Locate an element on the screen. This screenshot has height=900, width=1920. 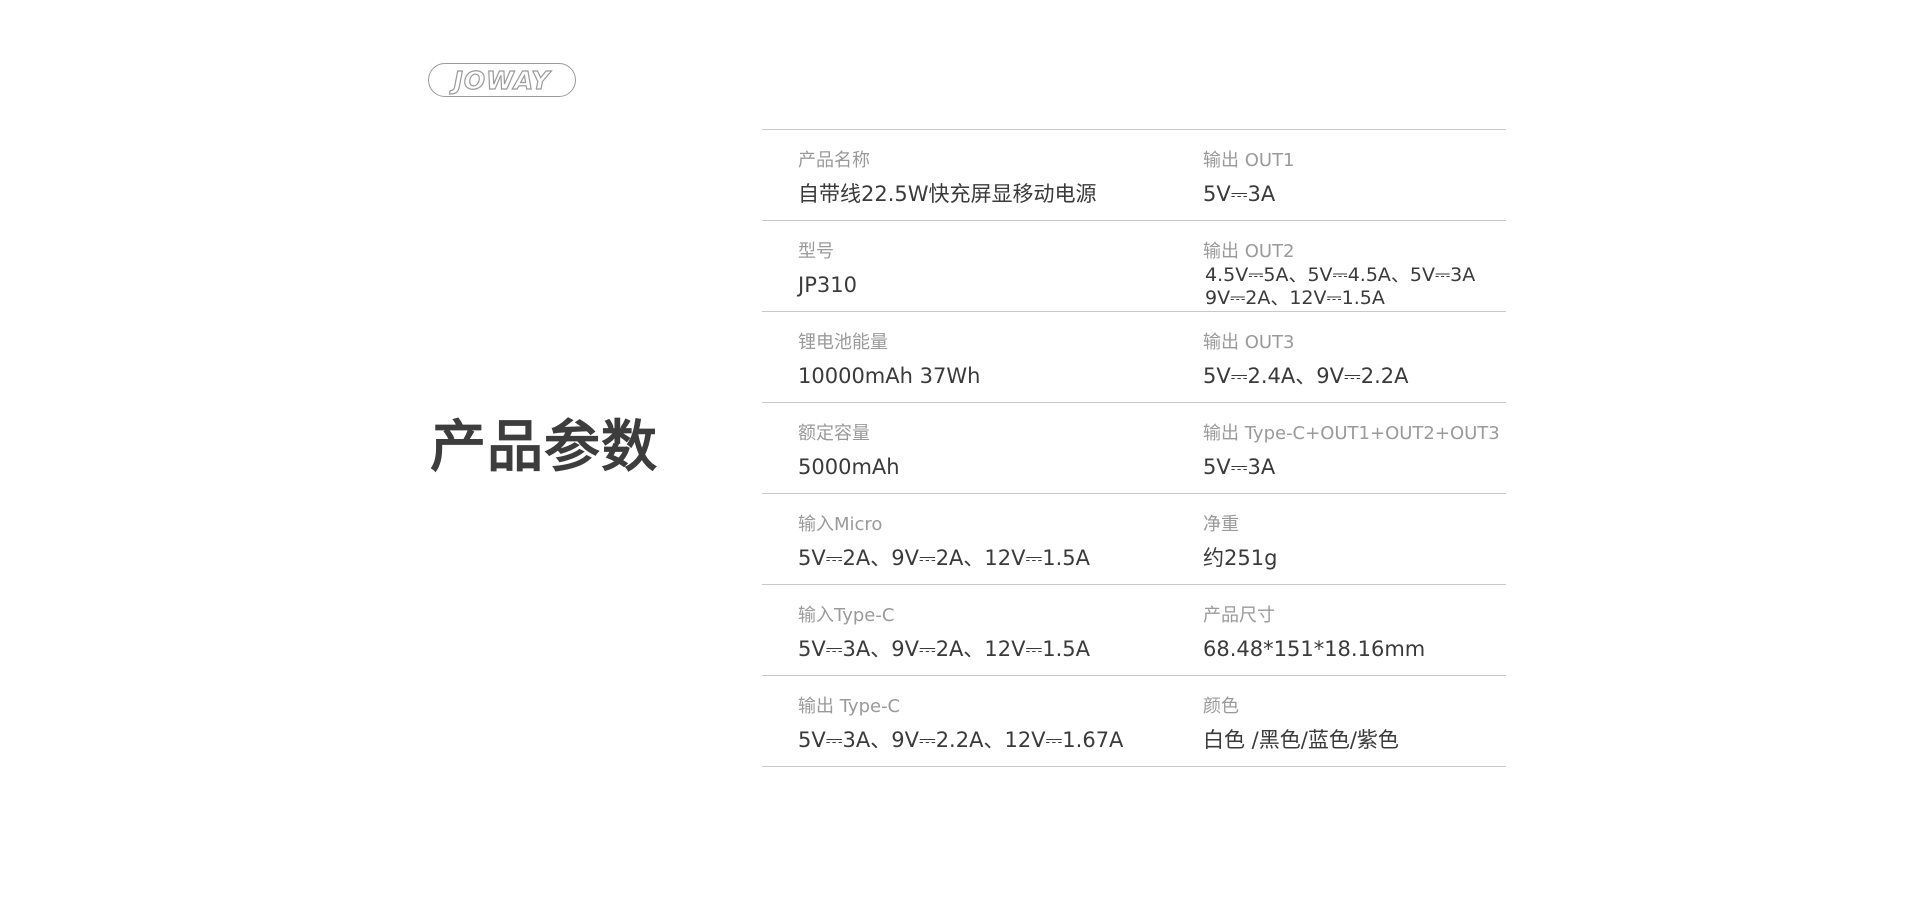
spec-cell-net-weight: 净重 约251g is located at coordinates (1354, 539).